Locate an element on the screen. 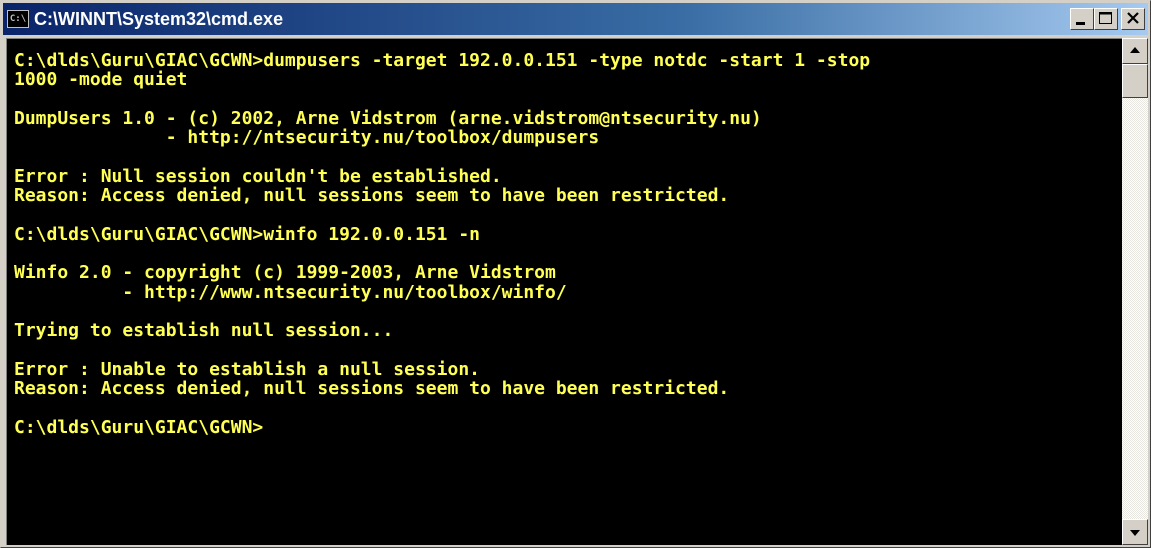  scroll-up-button is located at coordinates (1135, 51).